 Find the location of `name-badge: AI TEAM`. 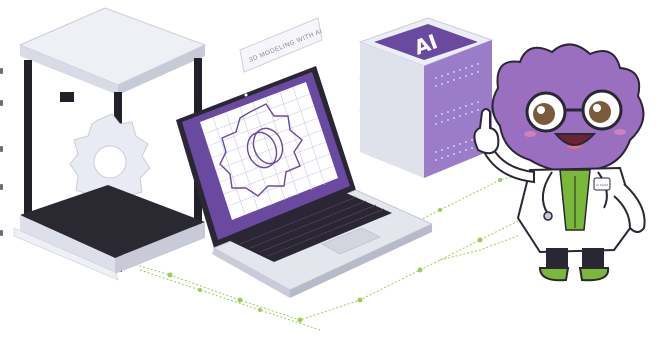

name-badge: AI TEAM is located at coordinates (602, 184).